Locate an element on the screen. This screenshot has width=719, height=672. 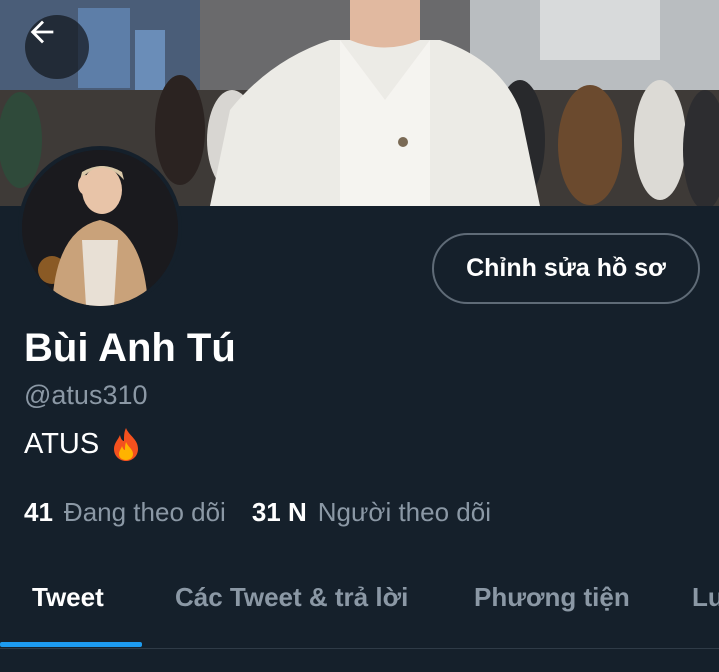
avatar-image is located at coordinates (100, 228).